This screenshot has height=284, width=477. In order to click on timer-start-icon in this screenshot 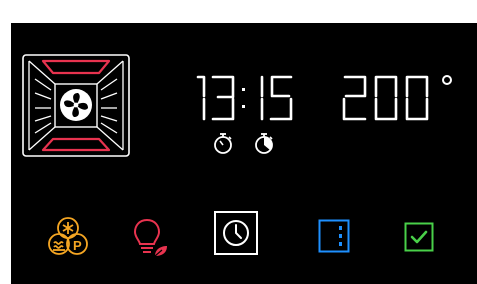, I will do `click(223, 143)`.